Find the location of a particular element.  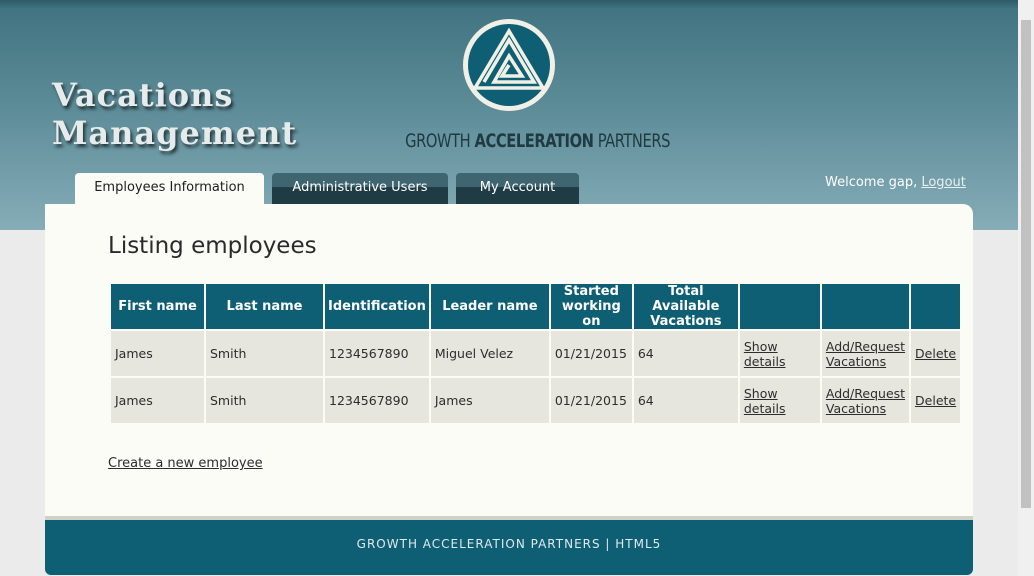

site-title: Vacations Management is located at coordinates (174, 114).